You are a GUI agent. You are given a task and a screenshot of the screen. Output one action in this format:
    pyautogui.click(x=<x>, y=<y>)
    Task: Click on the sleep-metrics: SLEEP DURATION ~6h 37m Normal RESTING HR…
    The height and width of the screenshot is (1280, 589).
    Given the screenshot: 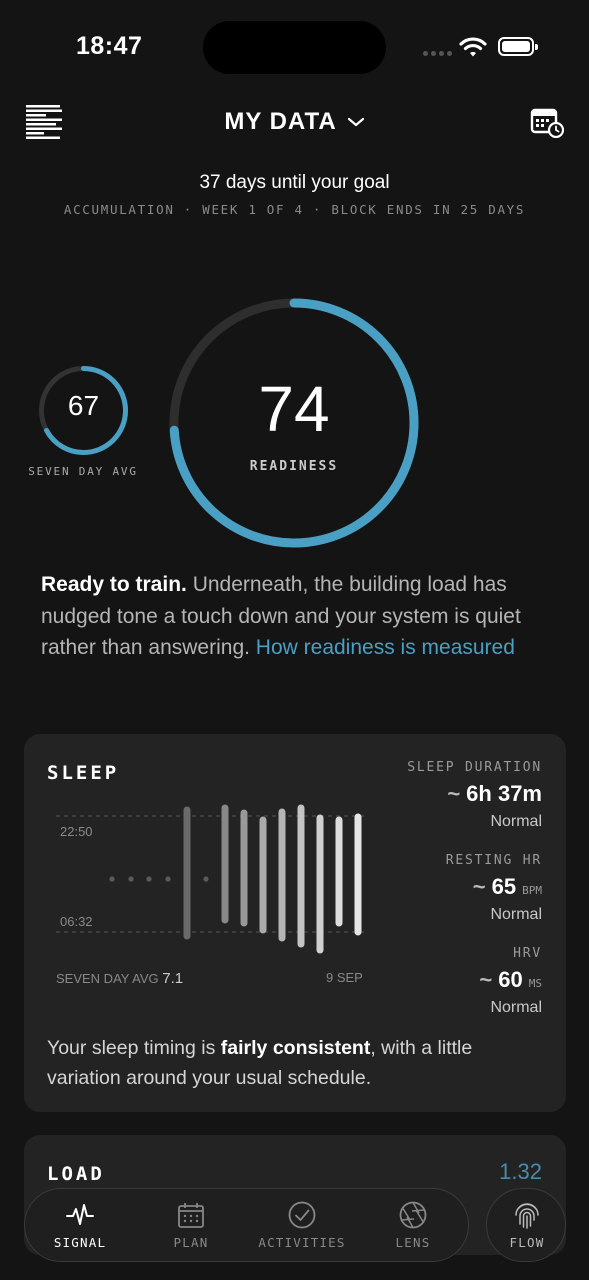 What is the action you would take?
    pyautogui.click(x=442, y=899)
    